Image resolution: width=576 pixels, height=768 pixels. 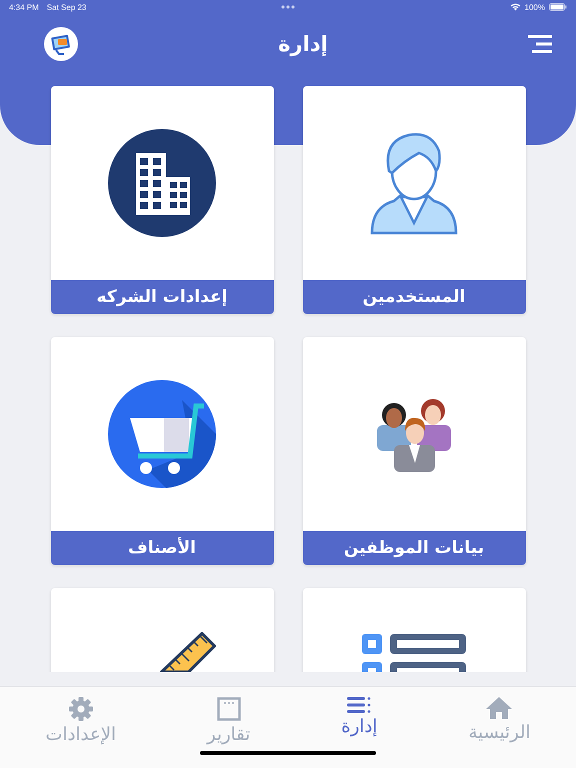 What do you see at coordinates (359, 705) in the screenshot?
I see `list-icon` at bounding box center [359, 705].